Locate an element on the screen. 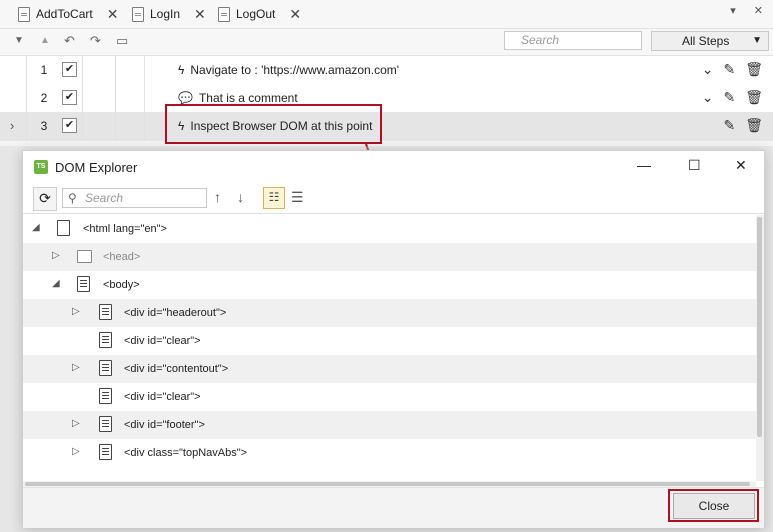  page-icon is located at coordinates (83, 284).